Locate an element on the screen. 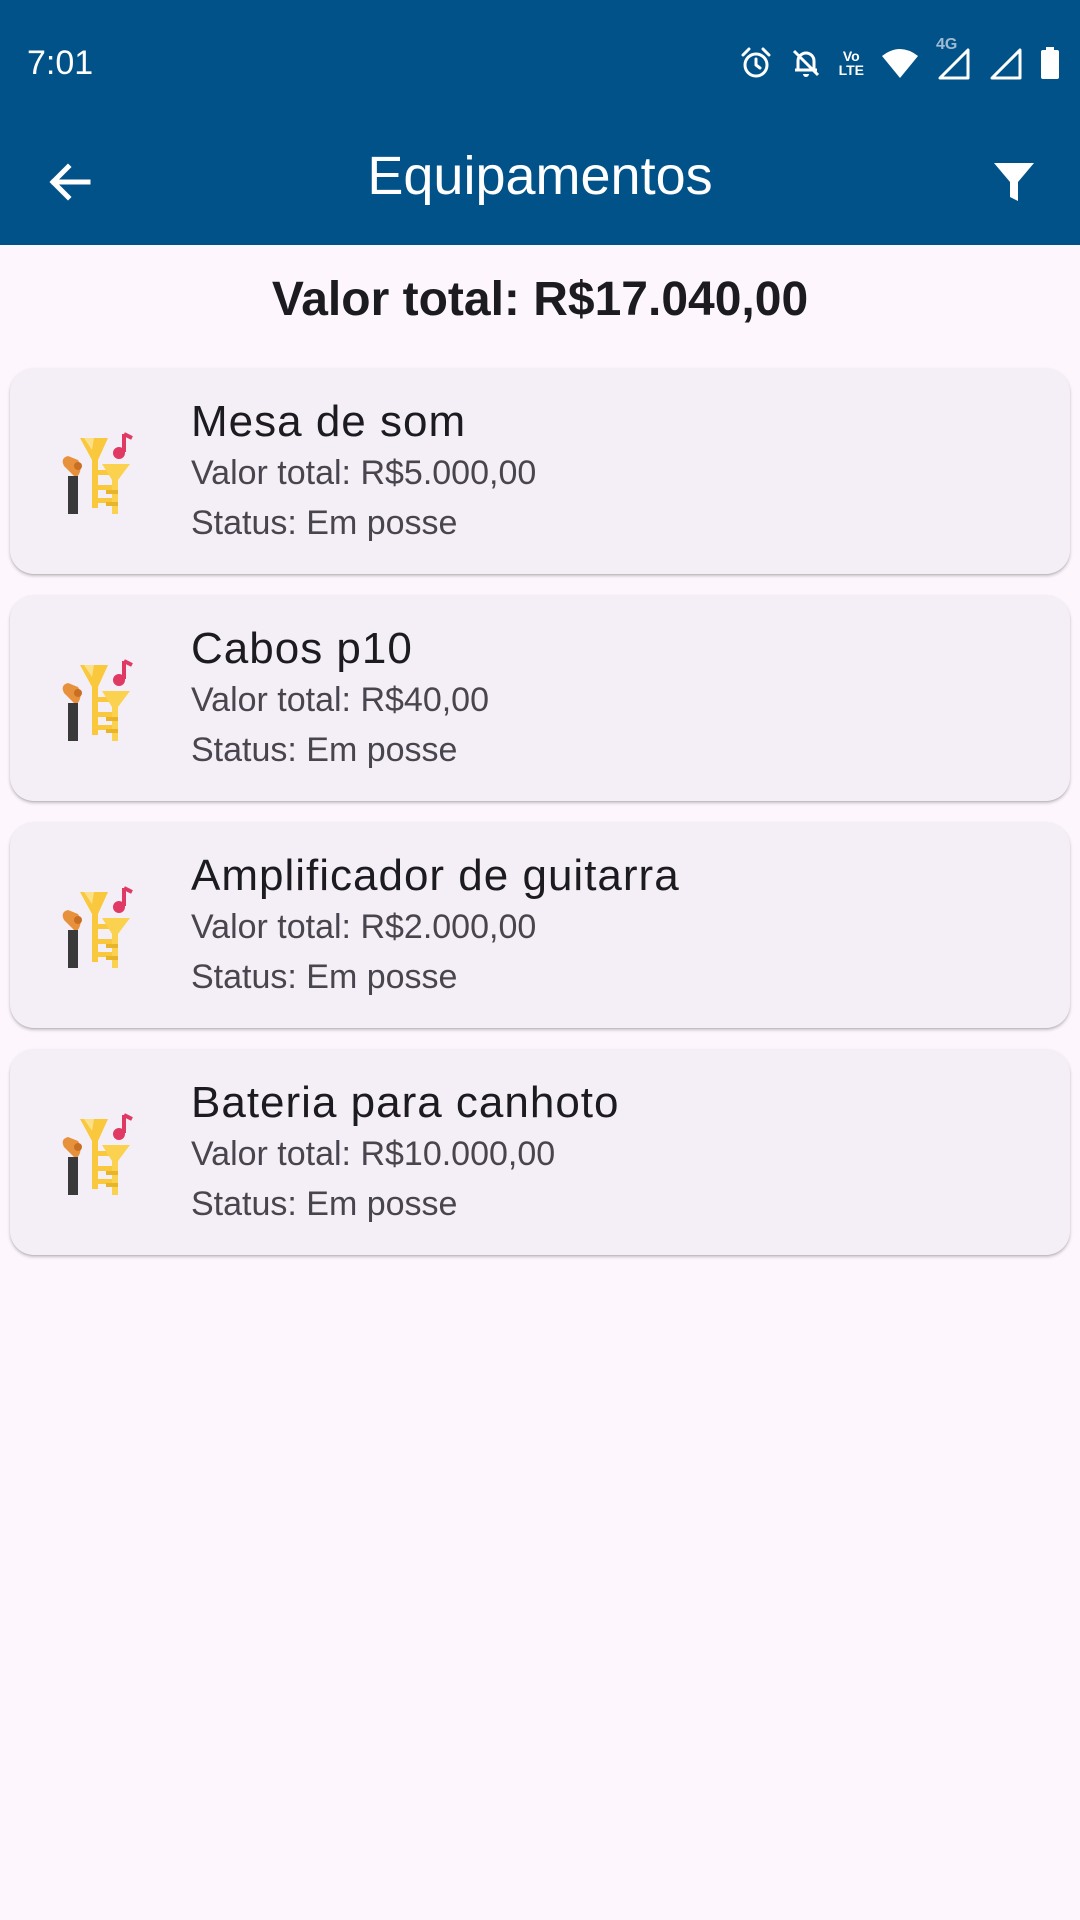  total-value-summary: Valor total: R$17.040,00 is located at coordinates (540, 299).